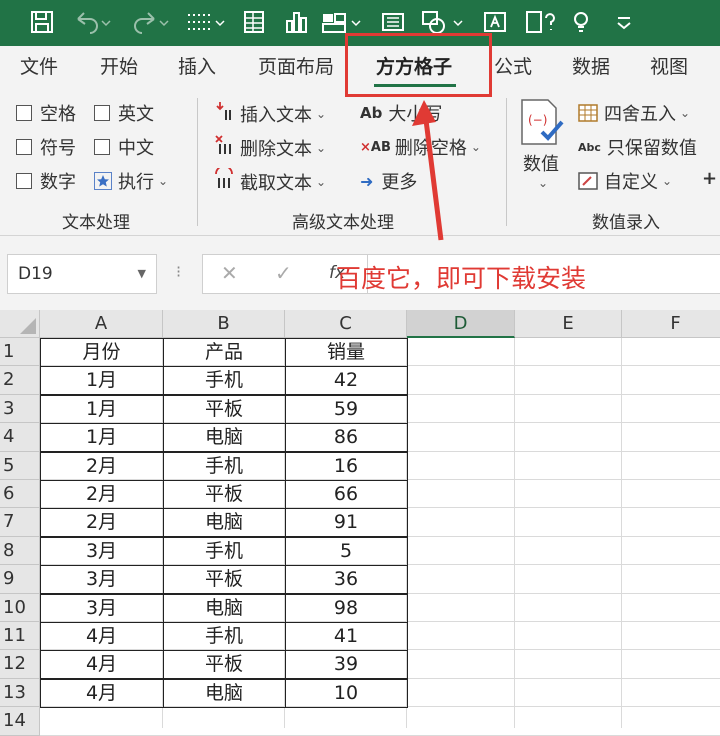 The image size is (720, 736). What do you see at coordinates (20, 607) in the screenshot?
I see `row-header-10: 10` at bounding box center [20, 607].